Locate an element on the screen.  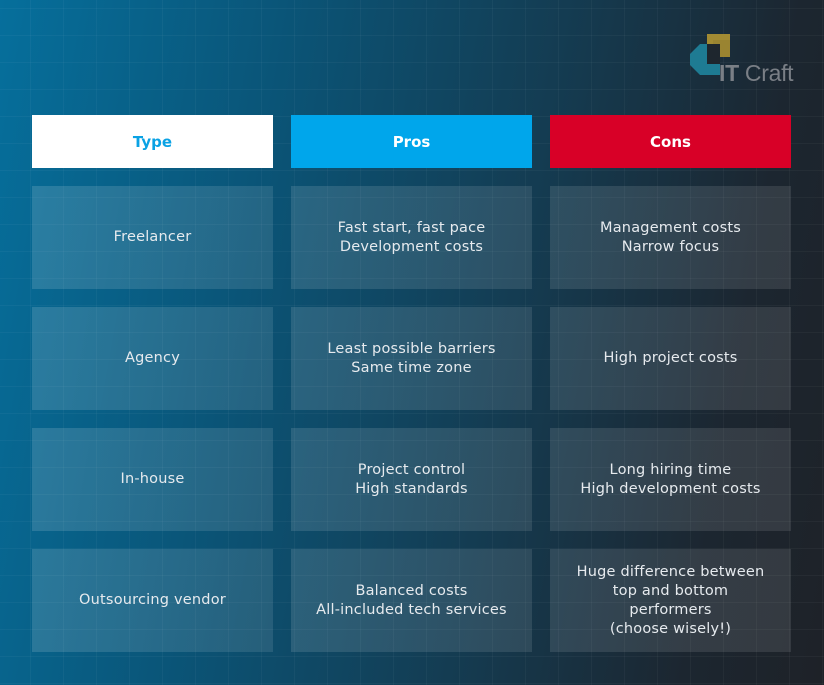
header-pros: Pros is located at coordinates (411, 141).